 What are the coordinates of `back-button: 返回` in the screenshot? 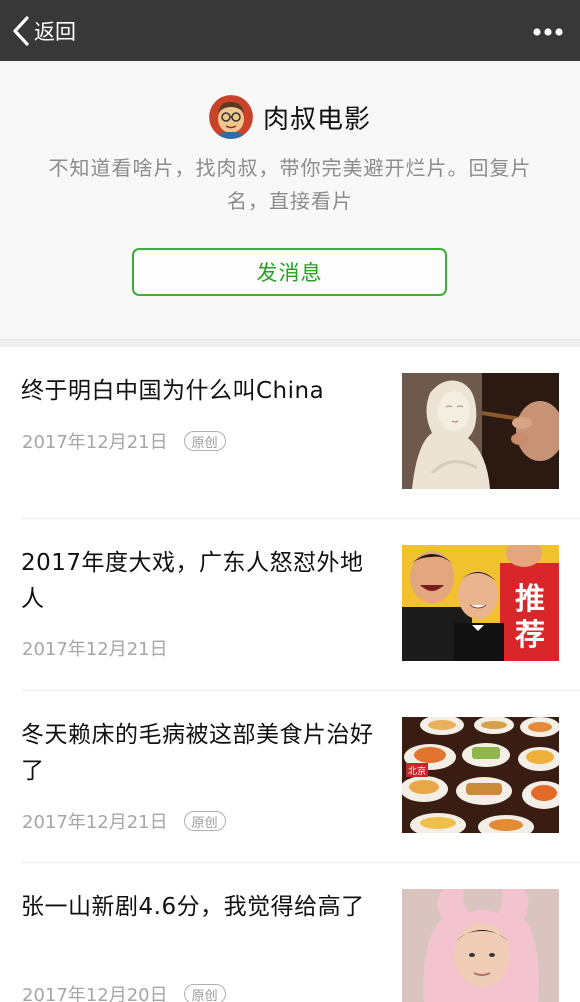 It's located at (43, 31).